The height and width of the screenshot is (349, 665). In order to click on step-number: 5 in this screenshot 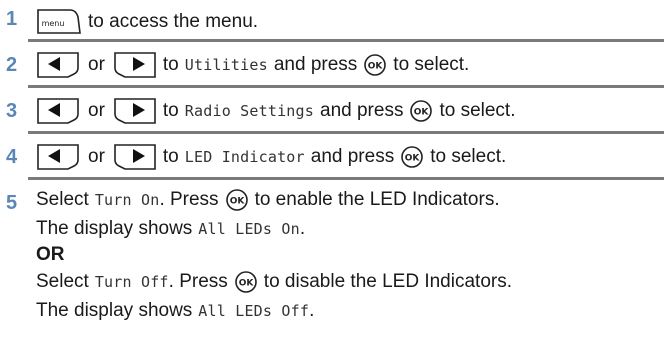, I will do `click(12, 203)`.